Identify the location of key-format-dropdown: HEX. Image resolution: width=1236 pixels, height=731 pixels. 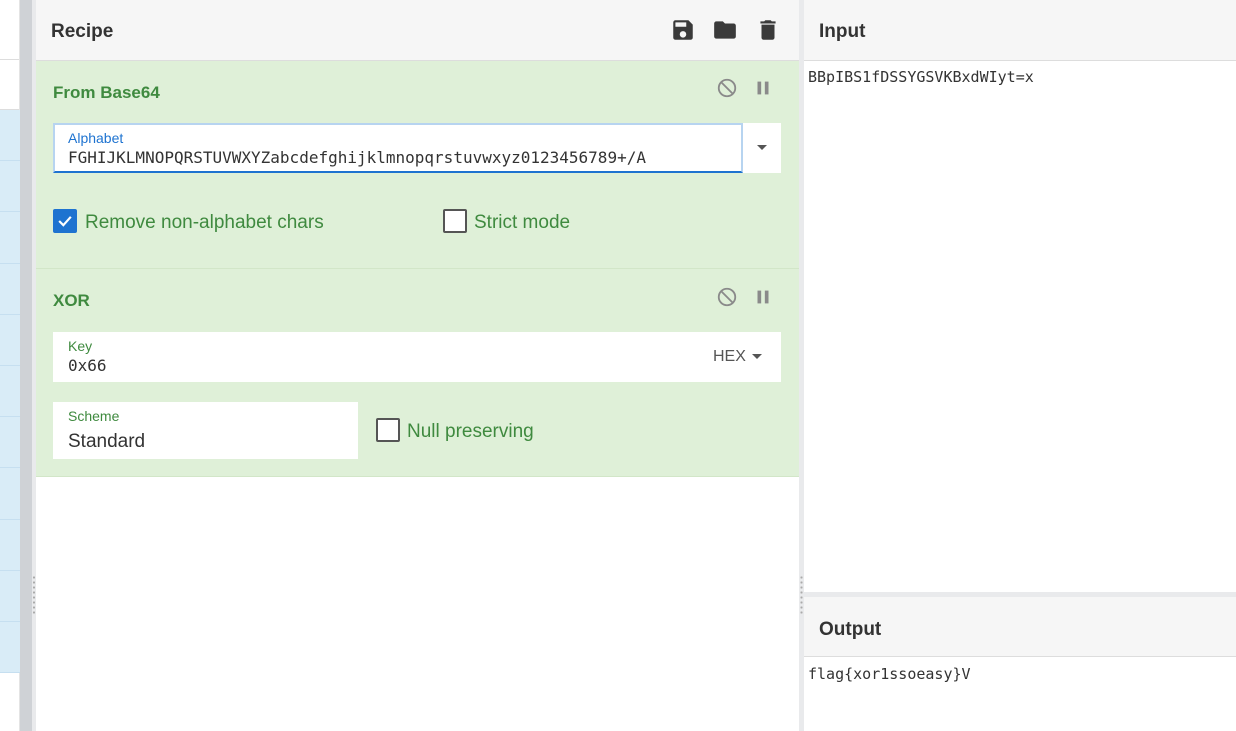
(737, 357).